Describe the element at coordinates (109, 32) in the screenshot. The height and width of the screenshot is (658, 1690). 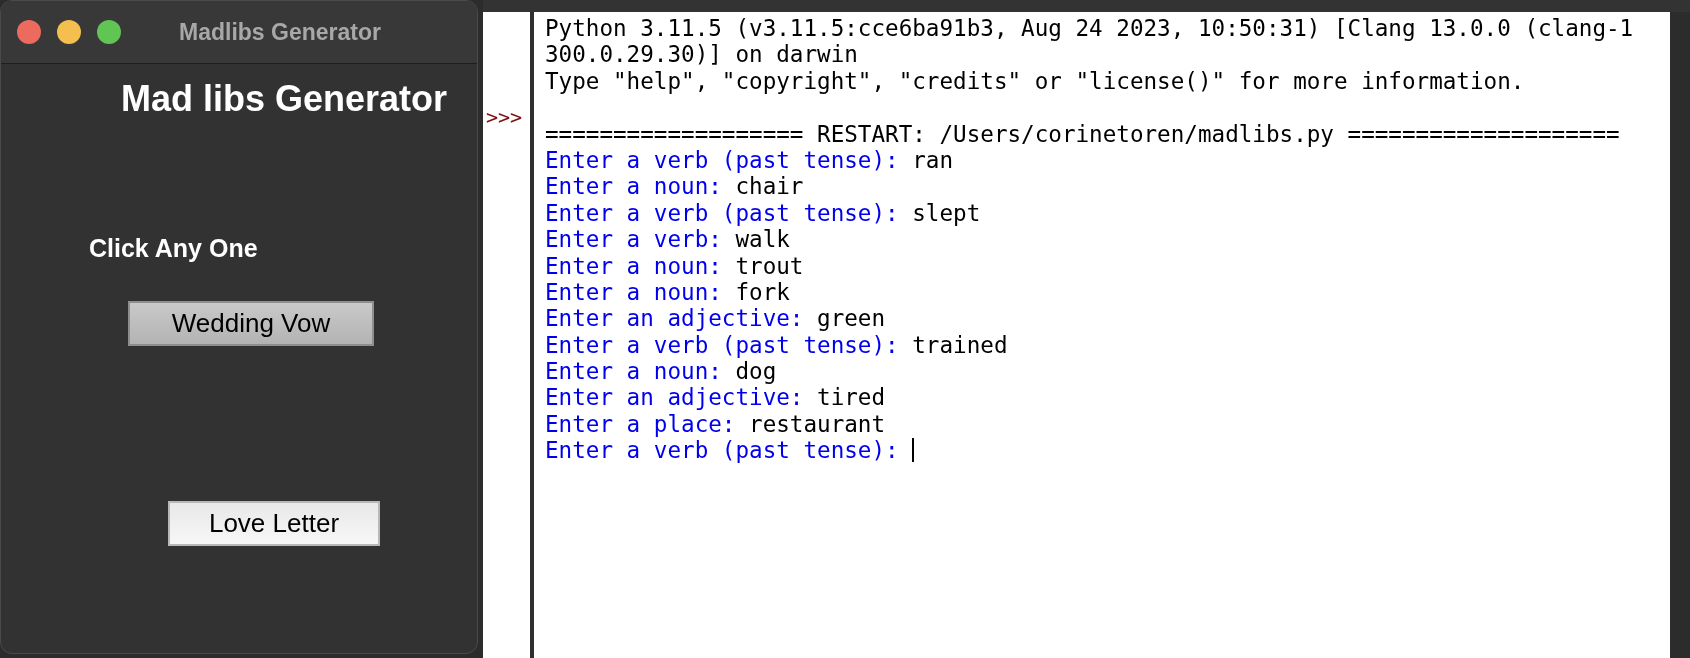
I see `zoom-button` at that location.